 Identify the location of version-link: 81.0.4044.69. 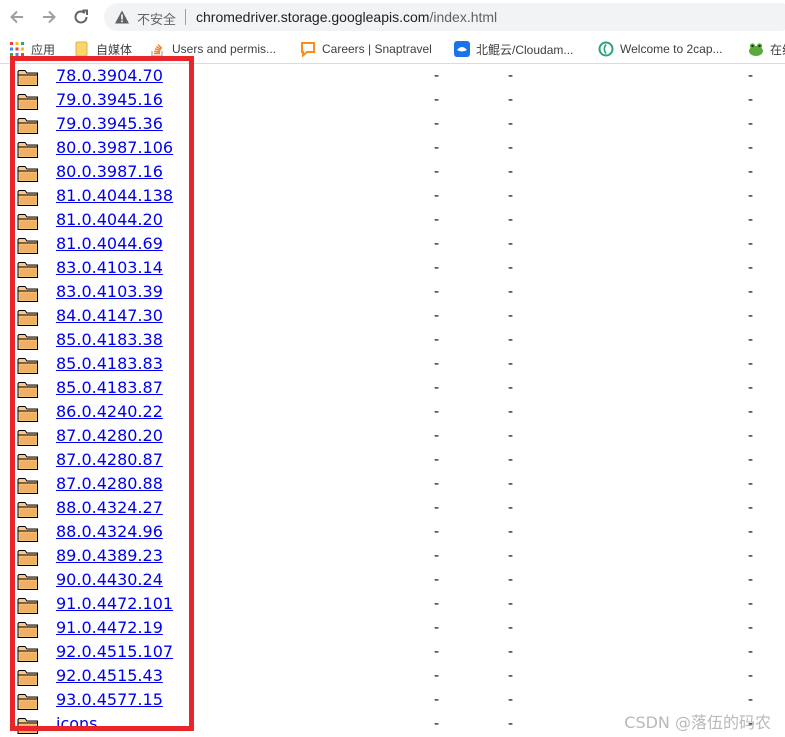
(109, 243).